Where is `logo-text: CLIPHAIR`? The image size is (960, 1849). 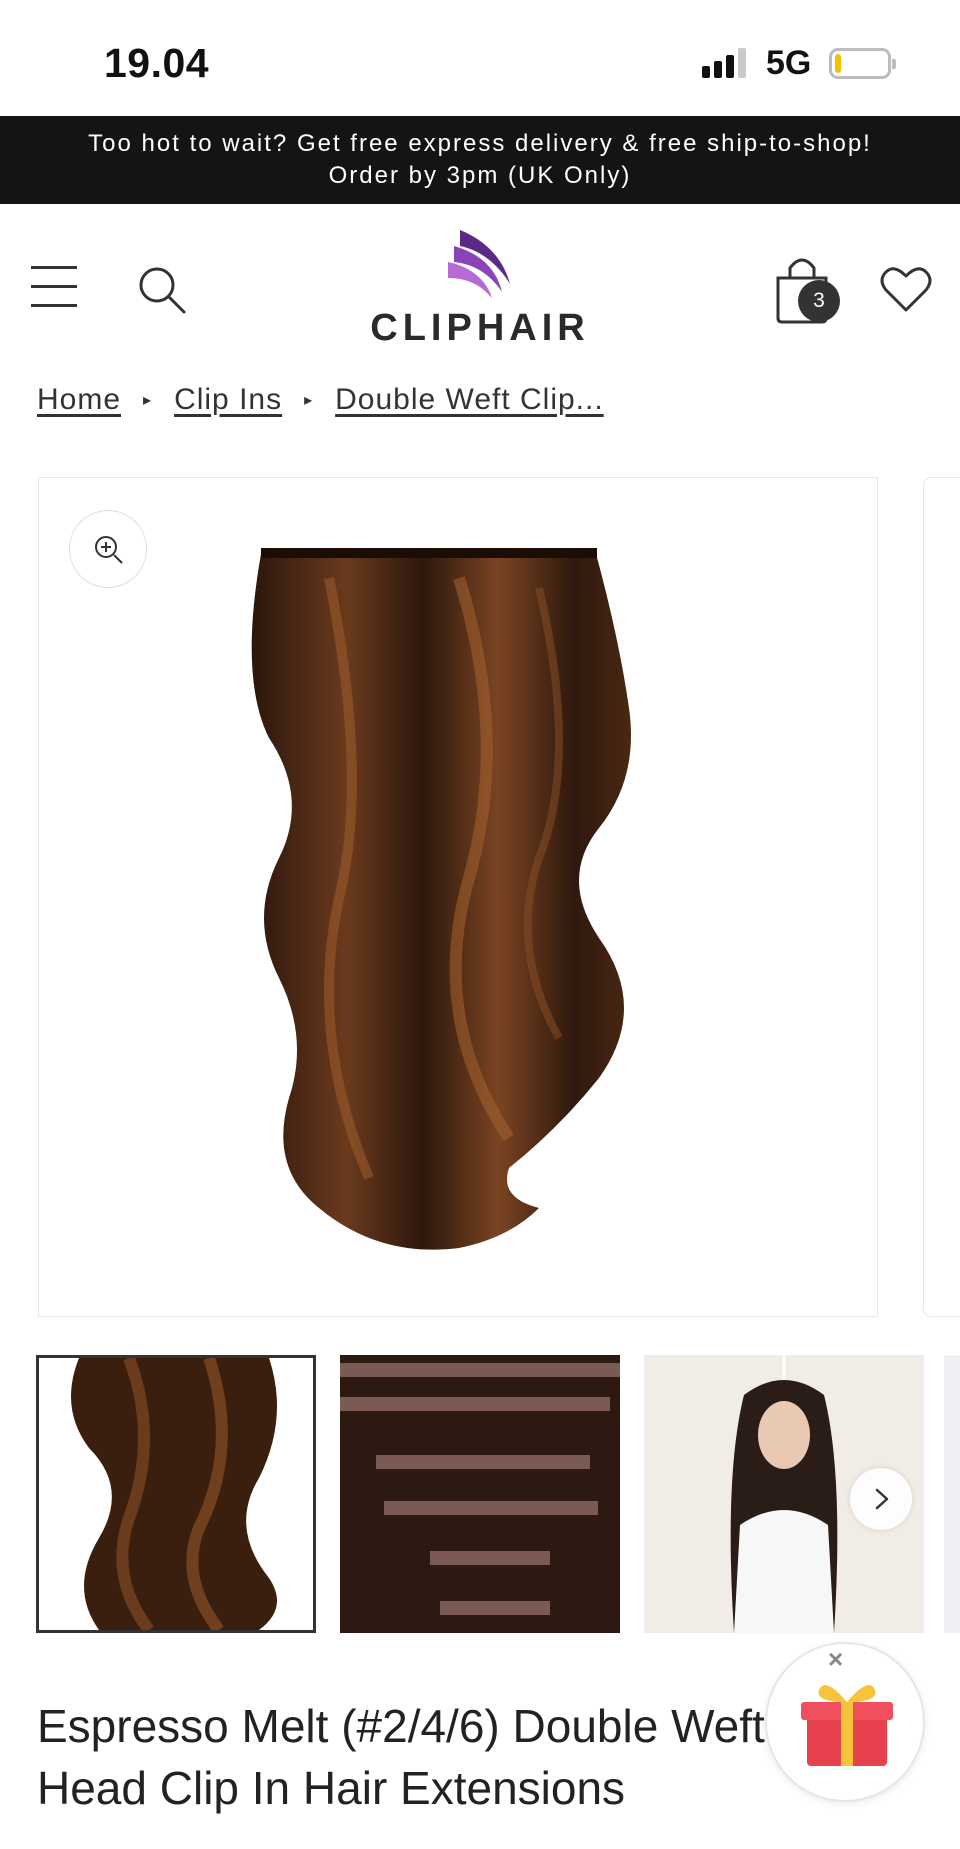 logo-text: CLIPHAIR is located at coordinates (480, 328).